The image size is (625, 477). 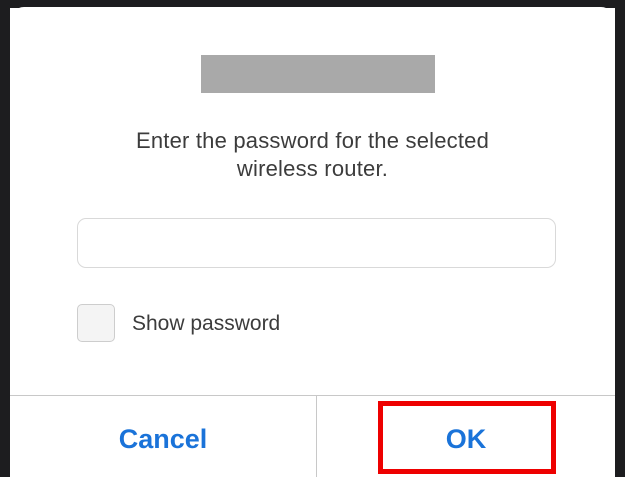 I want to click on background-edge-left, so click(x=5, y=238).